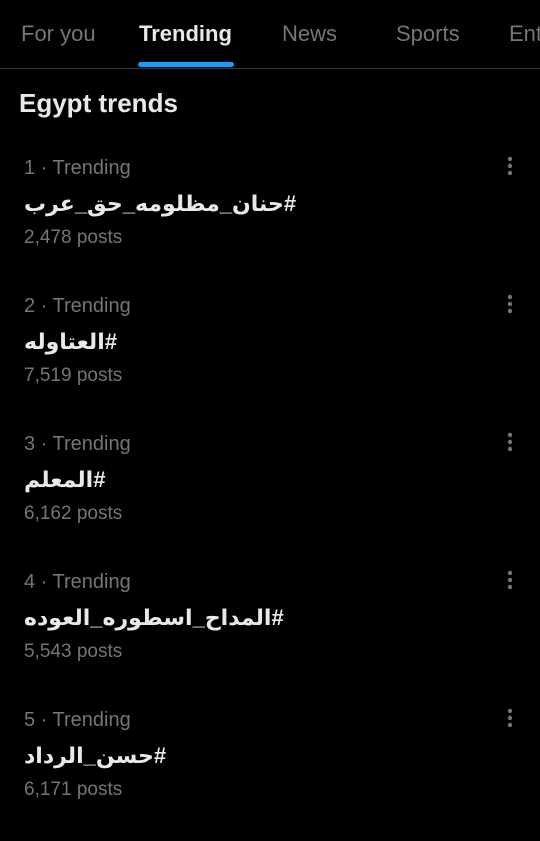  What do you see at coordinates (270, 34) in the screenshot?
I see `tab-bar: For you Trending News Sports Ent` at bounding box center [270, 34].